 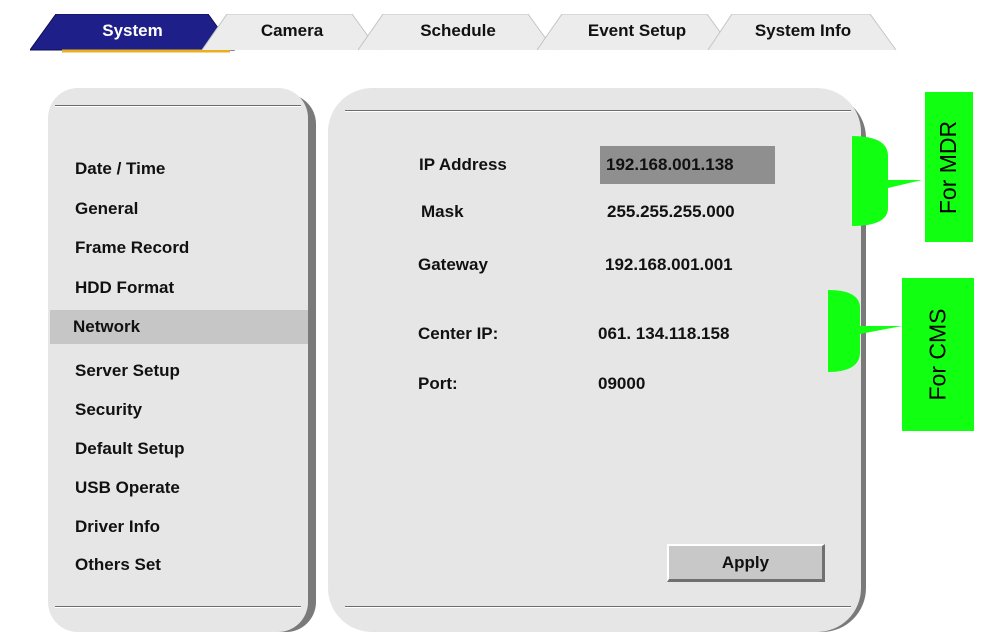 What do you see at coordinates (887, 181) in the screenshot?
I see `mdr-callout-arrow` at bounding box center [887, 181].